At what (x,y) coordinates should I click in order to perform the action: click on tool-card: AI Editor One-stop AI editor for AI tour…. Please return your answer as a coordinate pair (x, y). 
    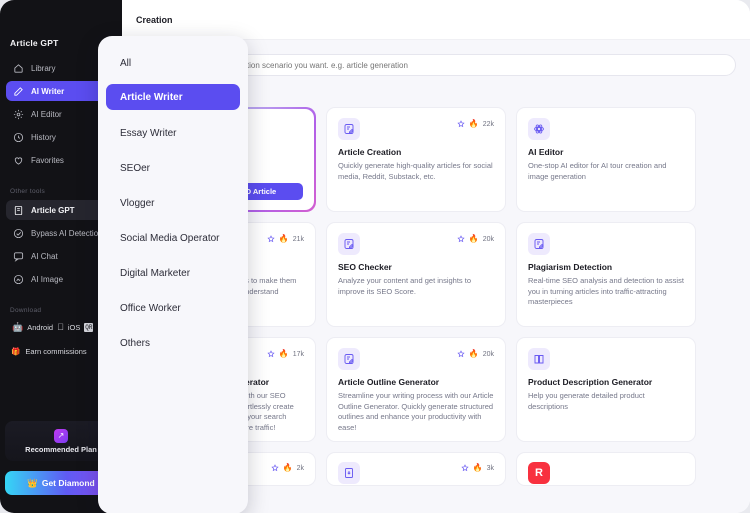
    Looking at the image, I should click on (606, 159).